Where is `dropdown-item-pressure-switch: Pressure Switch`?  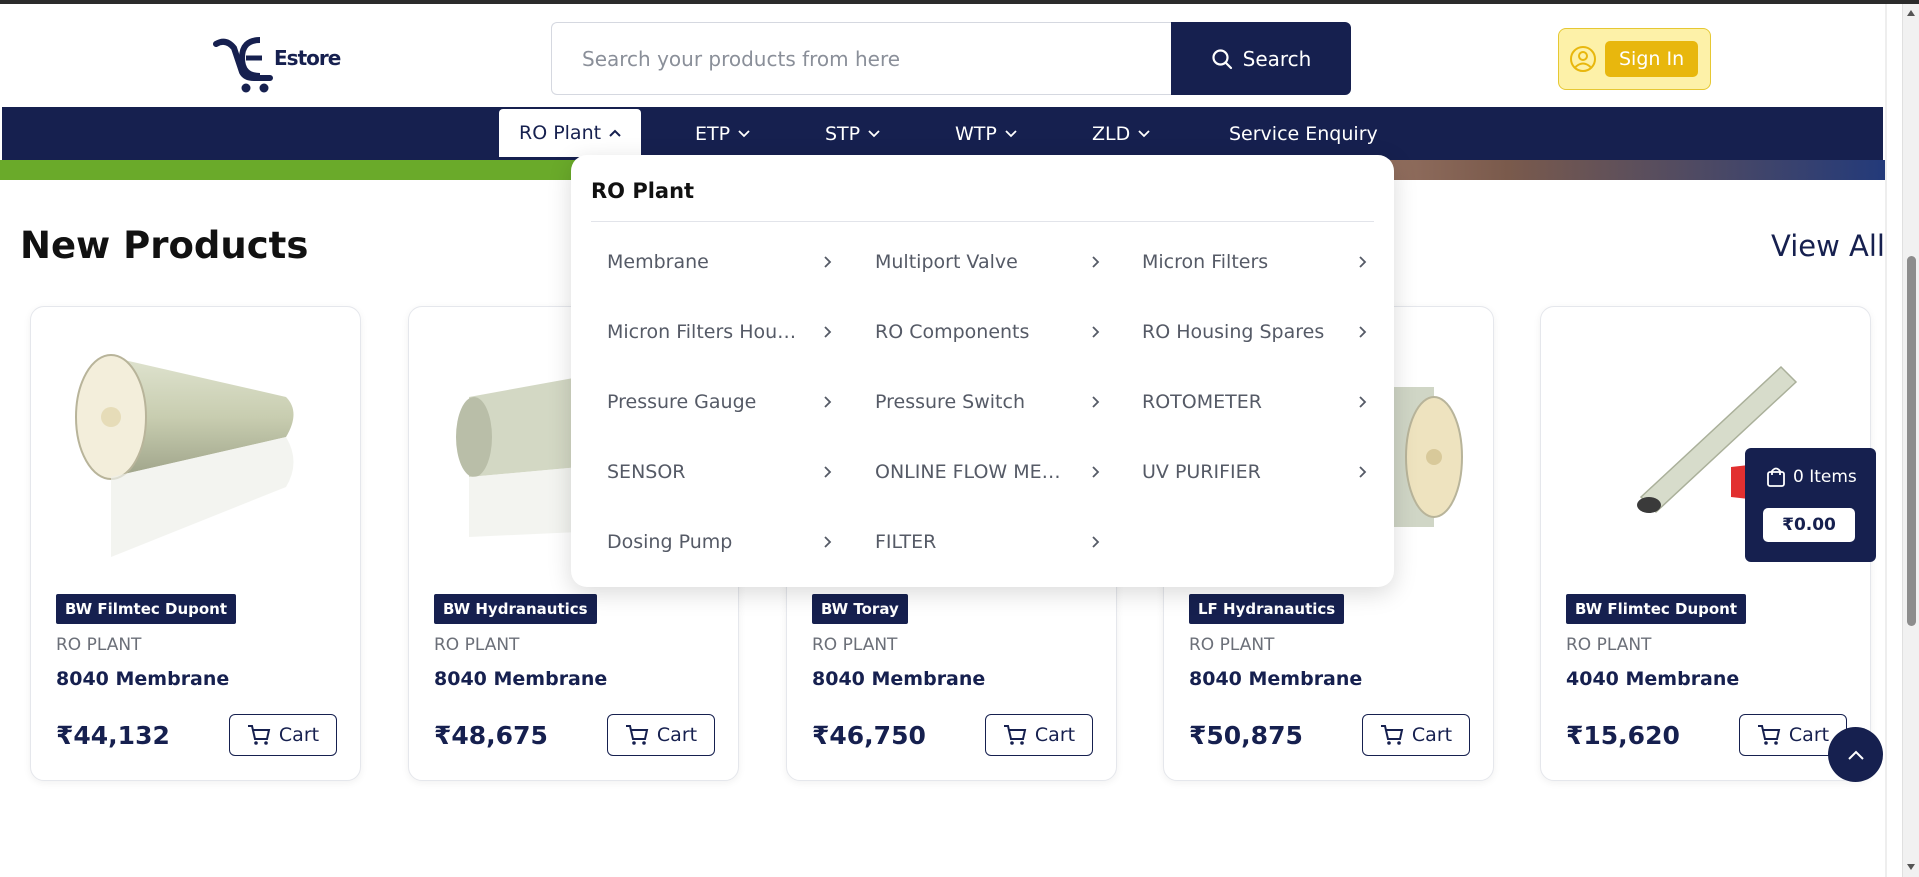
dropdown-item-pressure-switch: Pressure Switch is located at coordinates (987, 402).